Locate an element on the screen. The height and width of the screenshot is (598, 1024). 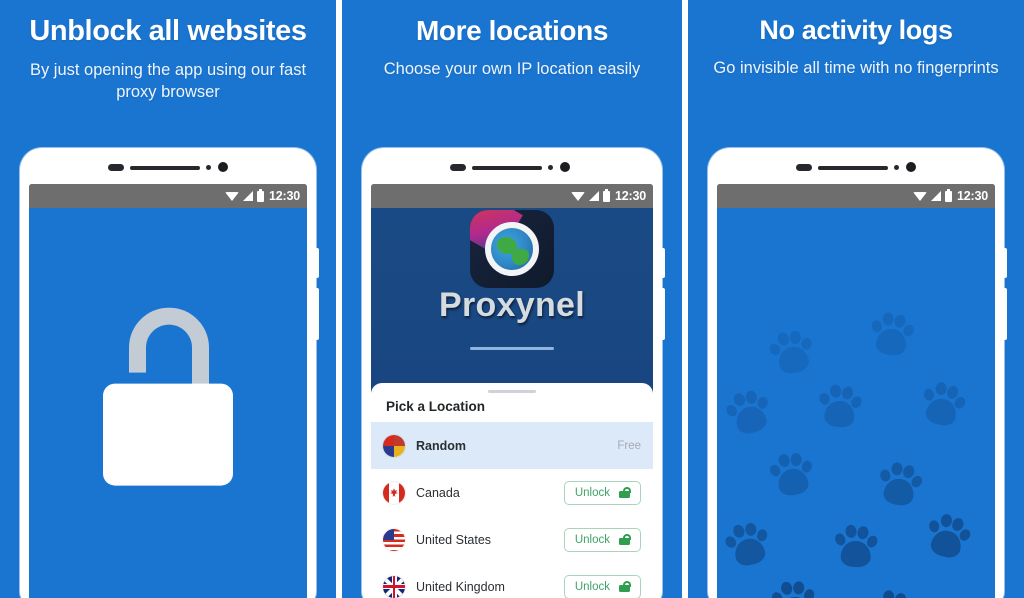
open-padlock-icon is located at coordinates (168, 397).